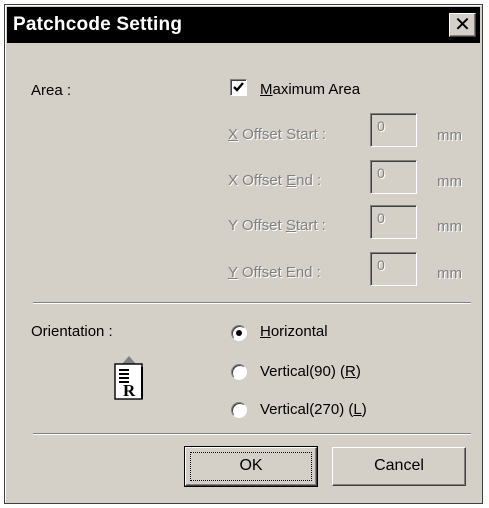 This screenshot has width=489, height=508. What do you see at coordinates (310, 371) in the screenshot?
I see `orientation-vertical90-label: Vertical(90) (R)` at bounding box center [310, 371].